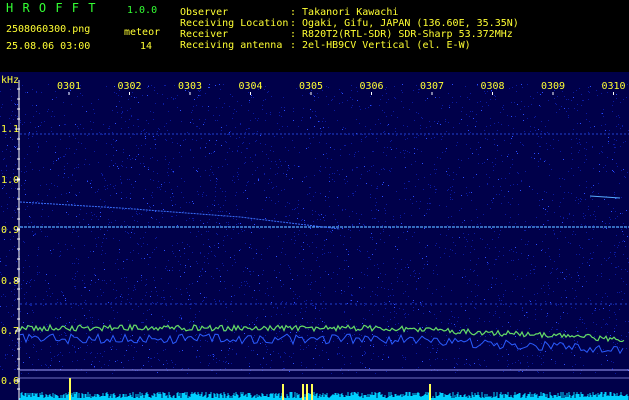  Describe the element at coordinates (371, 86) in the screenshot. I see `time-tick-label: 0306` at that location.